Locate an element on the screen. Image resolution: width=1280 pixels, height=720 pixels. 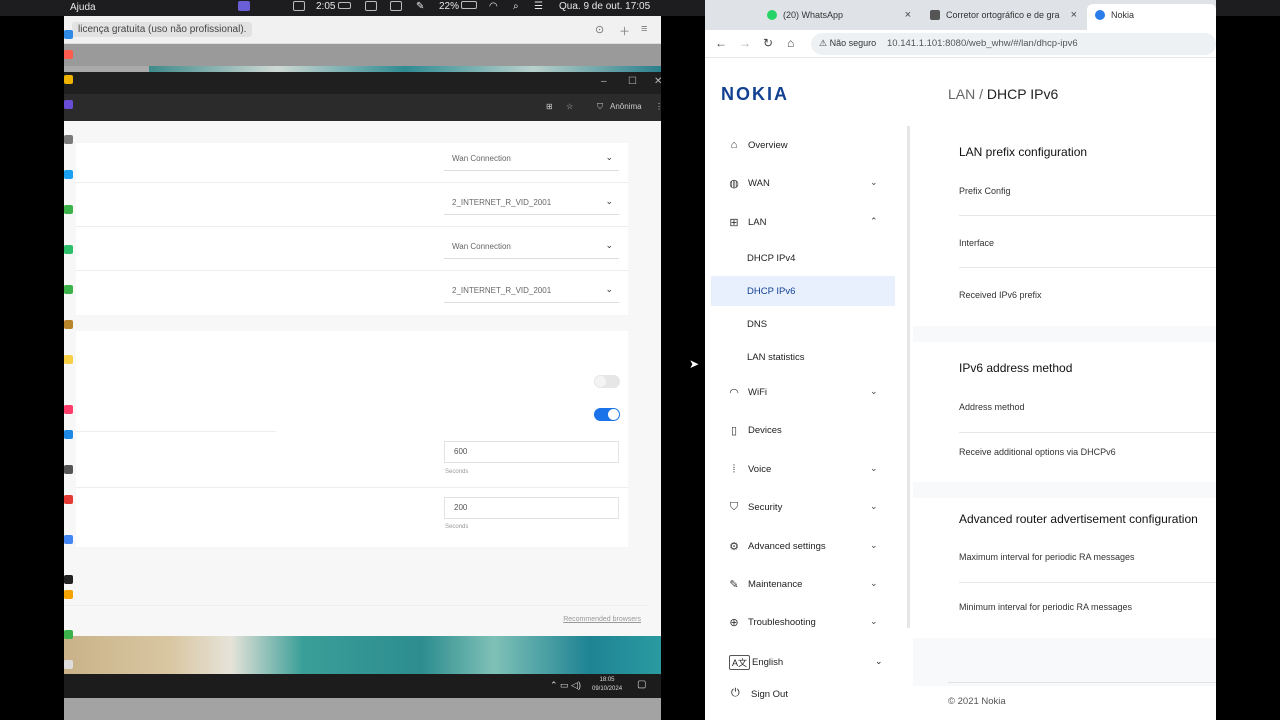
sidebar-item-wifi: ◠ WiFi ⌄ is located at coordinates (800, 392).